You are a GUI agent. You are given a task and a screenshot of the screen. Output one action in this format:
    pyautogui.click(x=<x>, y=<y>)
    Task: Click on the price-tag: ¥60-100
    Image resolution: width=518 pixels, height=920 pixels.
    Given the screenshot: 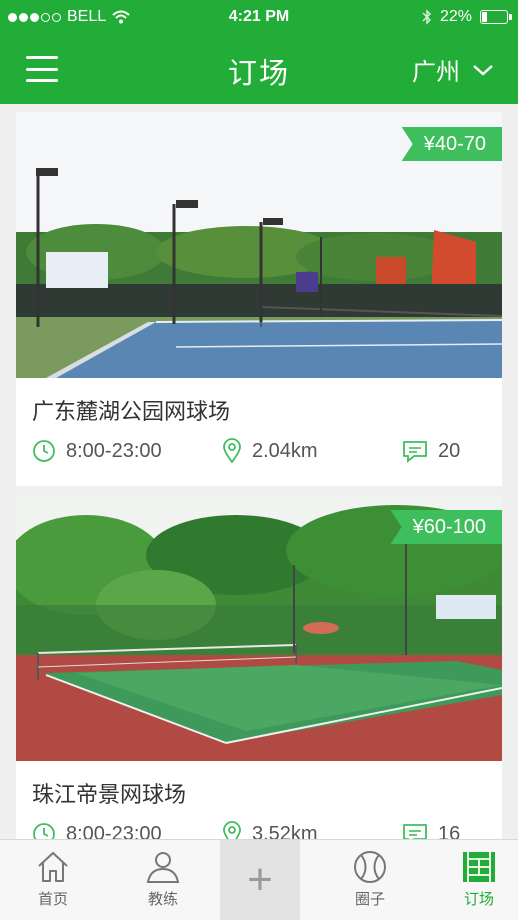 What is the action you would take?
    pyautogui.click(x=446, y=527)
    